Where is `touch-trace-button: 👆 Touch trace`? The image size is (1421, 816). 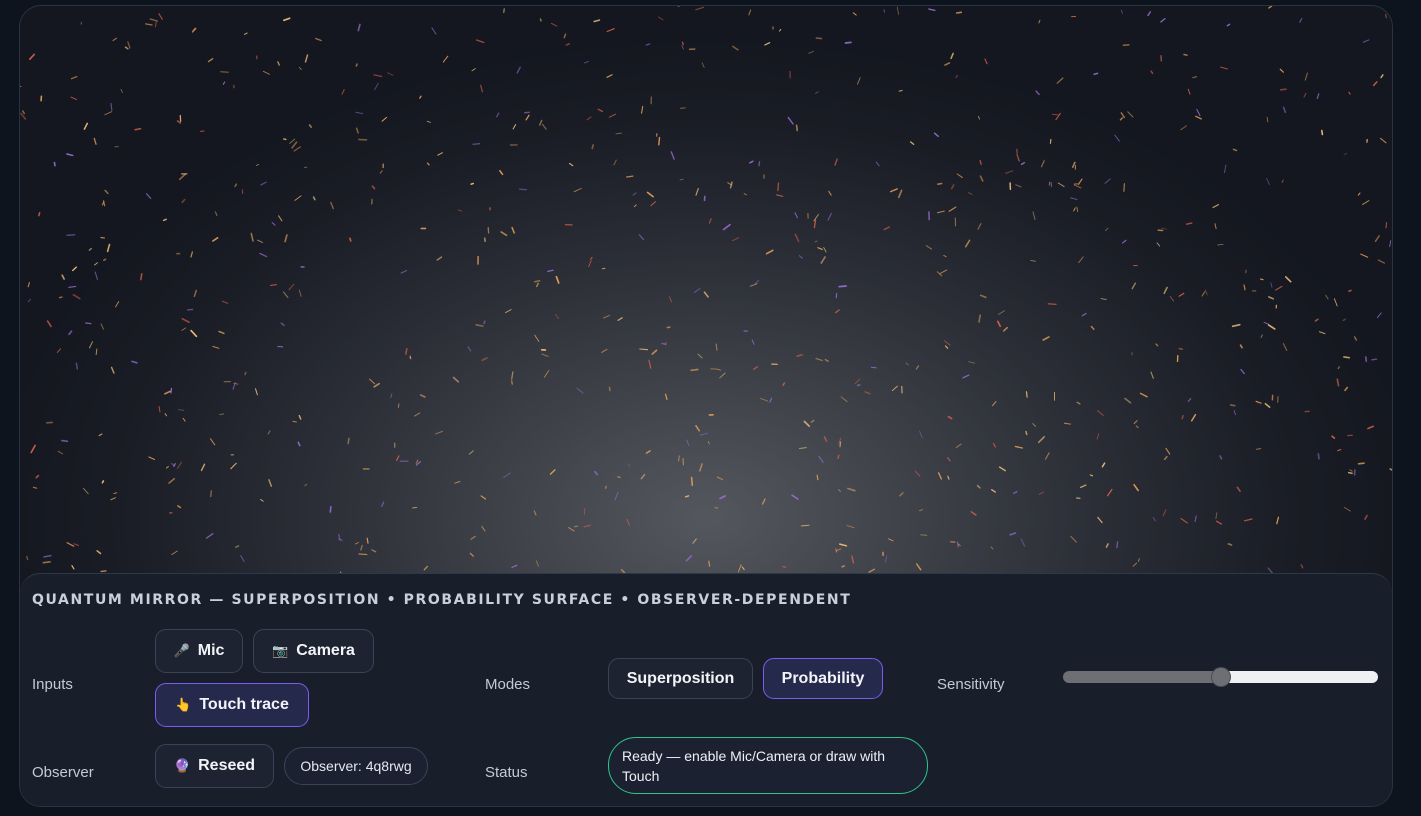 touch-trace-button: 👆 Touch trace is located at coordinates (232, 705).